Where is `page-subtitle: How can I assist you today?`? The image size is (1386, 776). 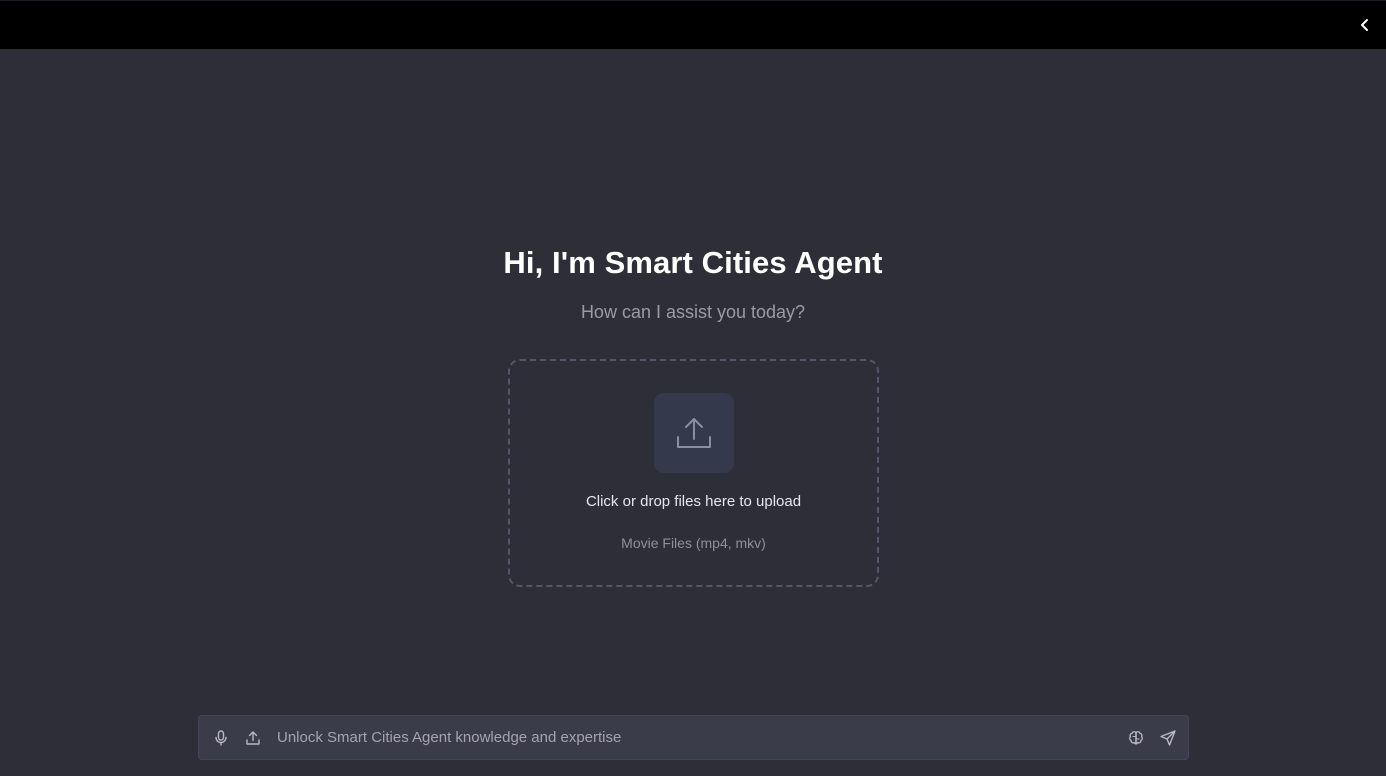 page-subtitle: How can I assist you today? is located at coordinates (693, 312).